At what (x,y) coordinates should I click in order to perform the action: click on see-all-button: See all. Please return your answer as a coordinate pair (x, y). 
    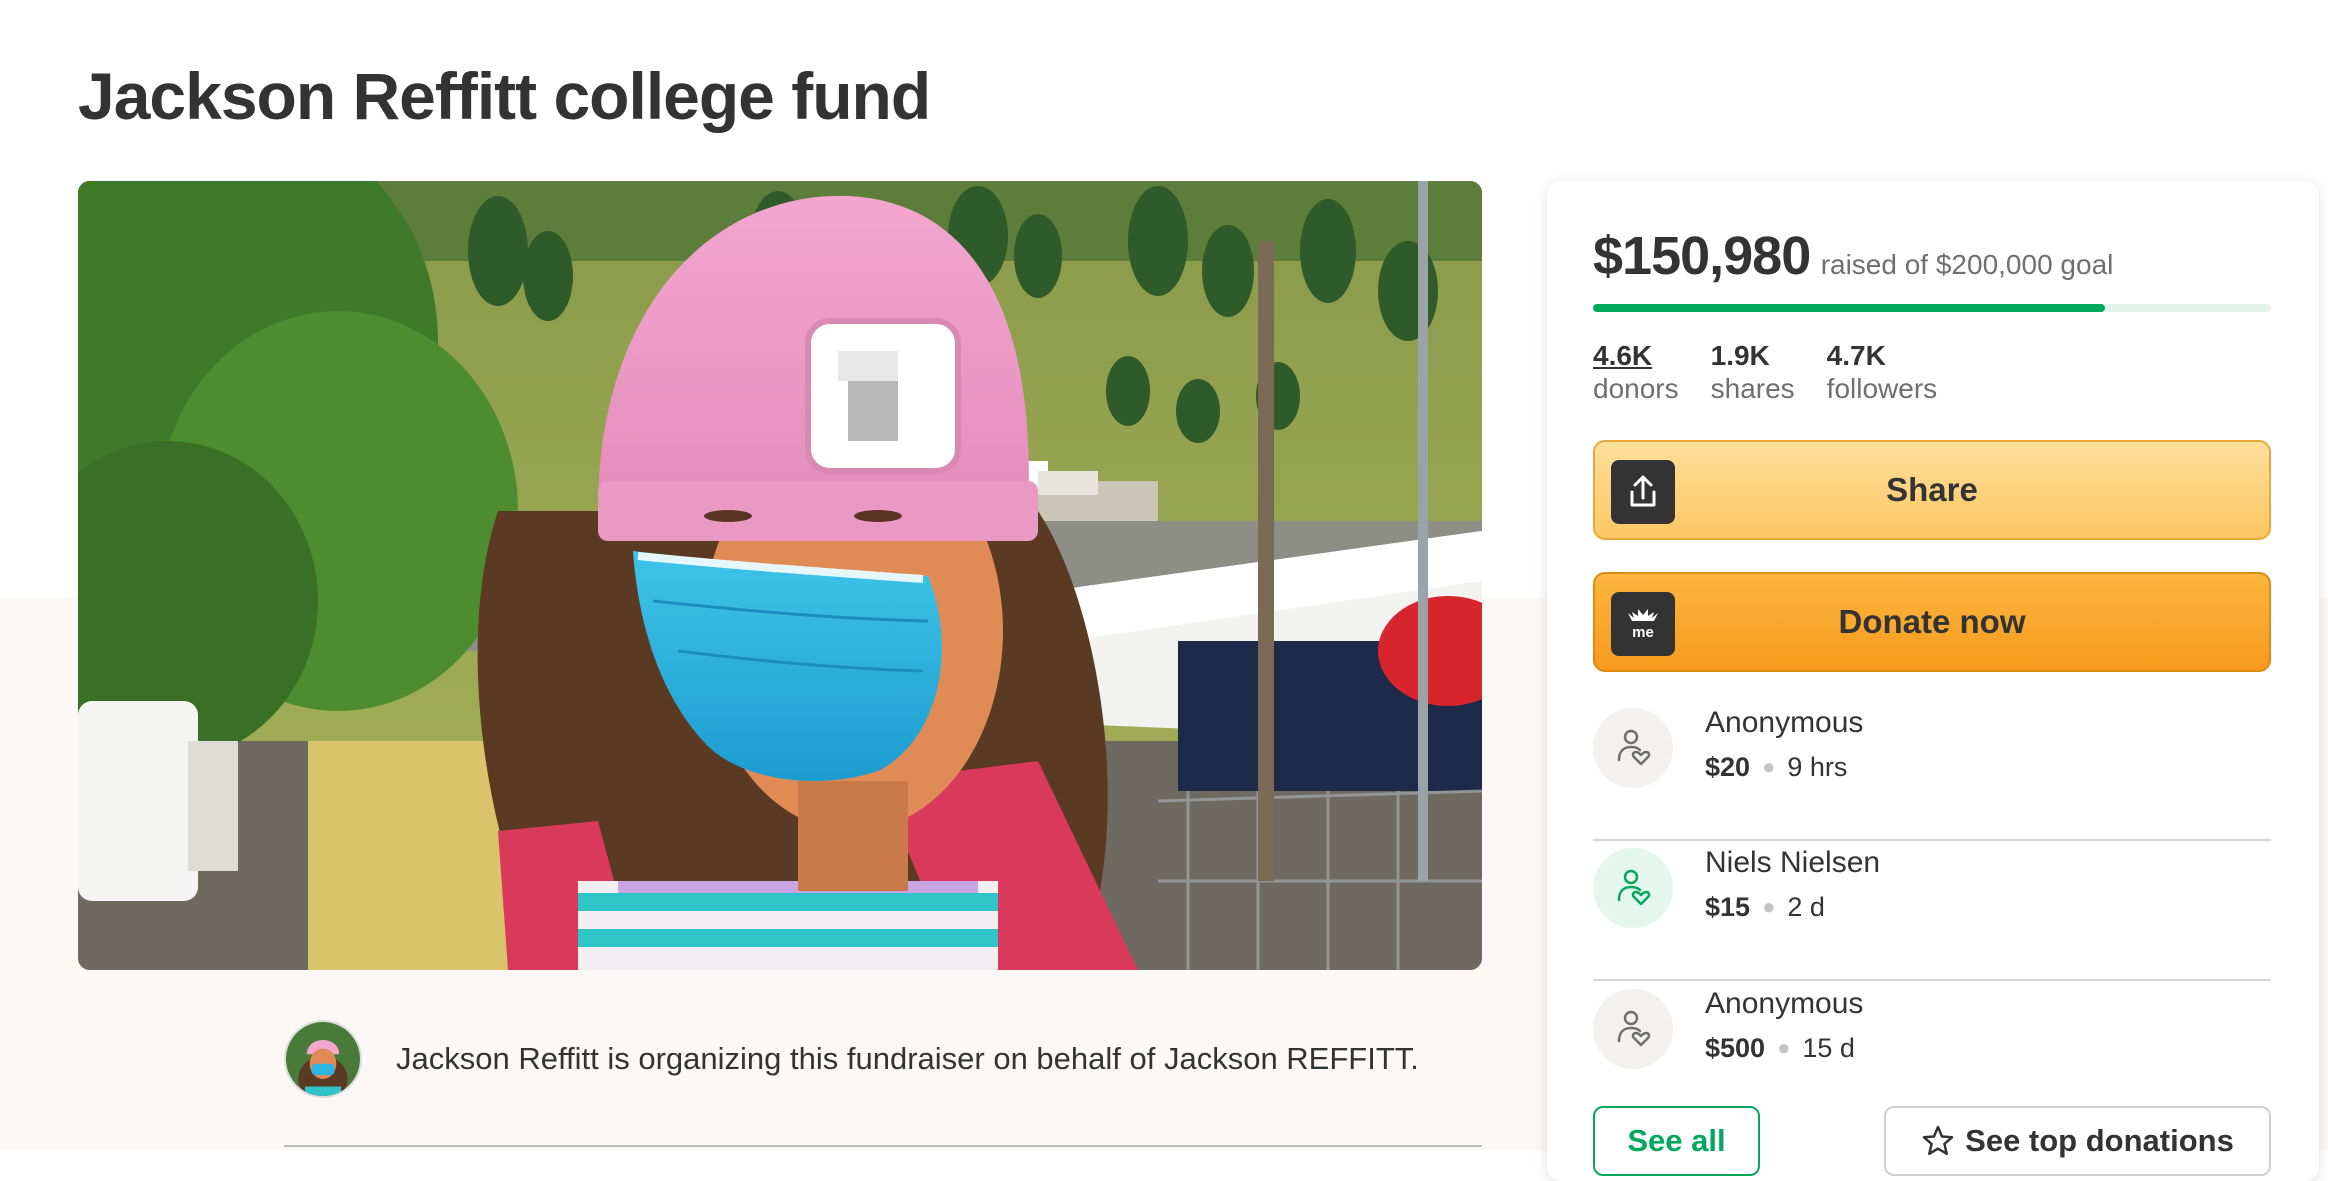
    Looking at the image, I should click on (1676, 1141).